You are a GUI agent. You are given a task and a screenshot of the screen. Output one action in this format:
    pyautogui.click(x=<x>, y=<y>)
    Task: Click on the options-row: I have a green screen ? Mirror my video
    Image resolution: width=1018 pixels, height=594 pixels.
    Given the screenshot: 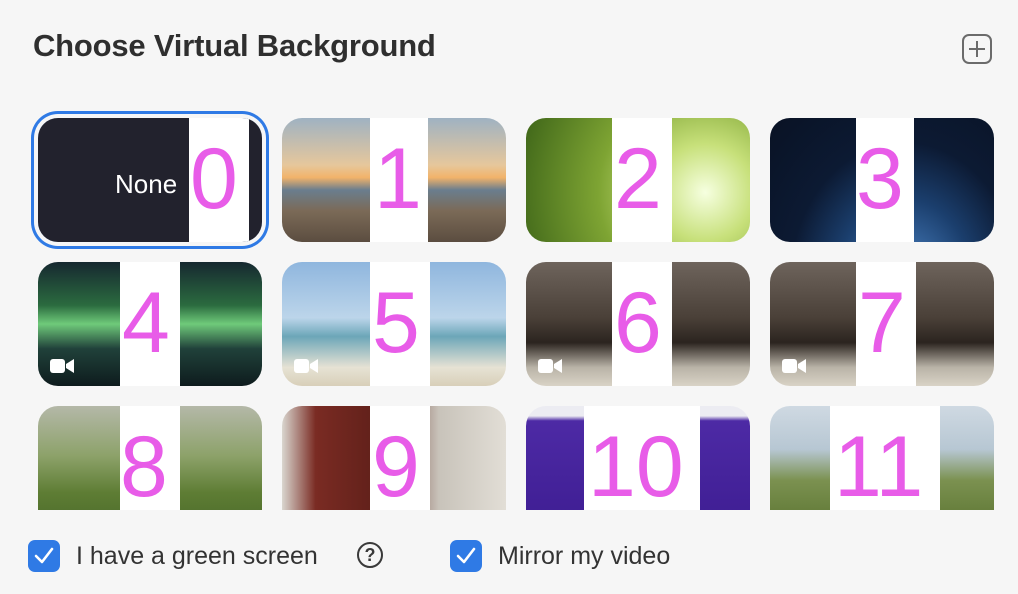 What is the action you would take?
    pyautogui.click(x=509, y=556)
    